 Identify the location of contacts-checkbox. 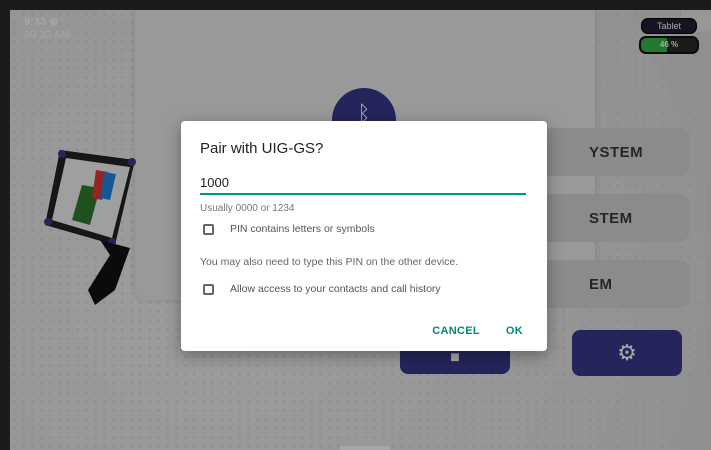
(208, 289).